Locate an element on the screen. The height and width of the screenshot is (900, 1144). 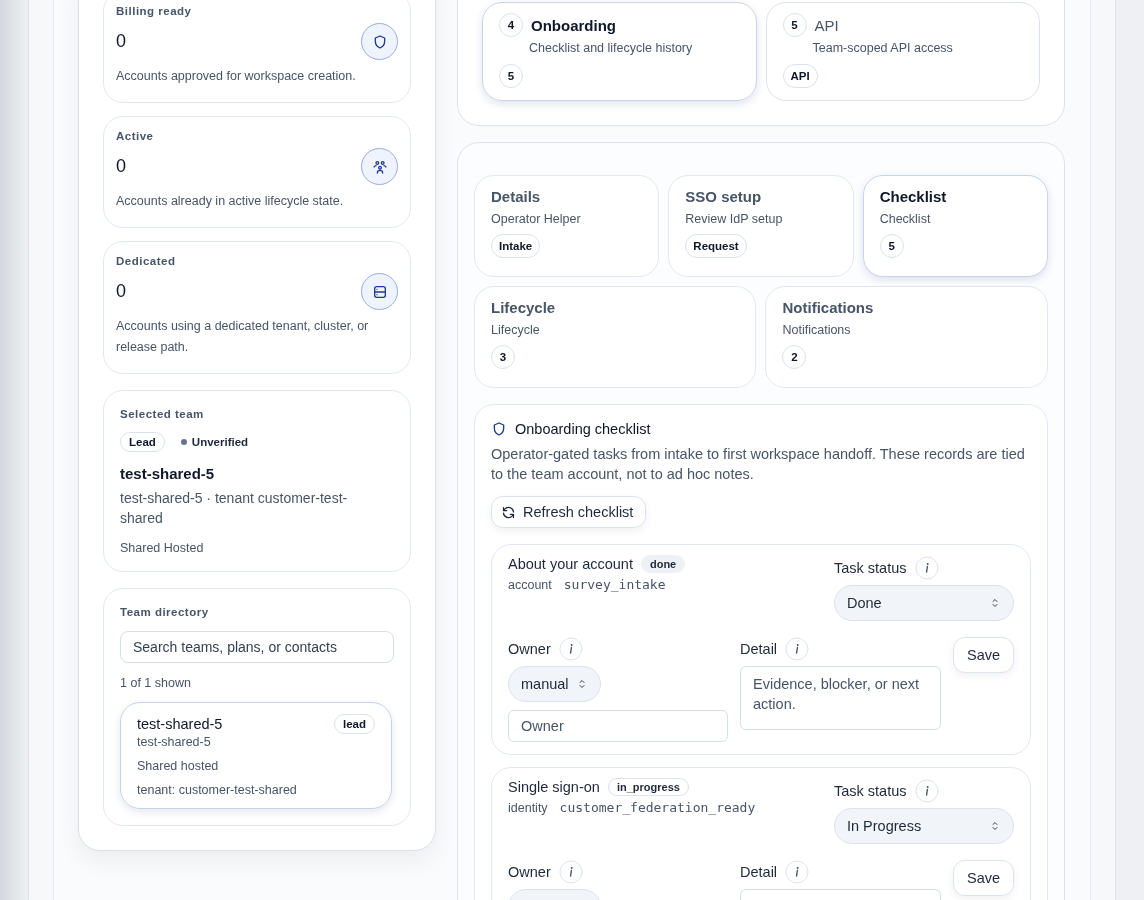
count-badge: API is located at coordinates (800, 76).